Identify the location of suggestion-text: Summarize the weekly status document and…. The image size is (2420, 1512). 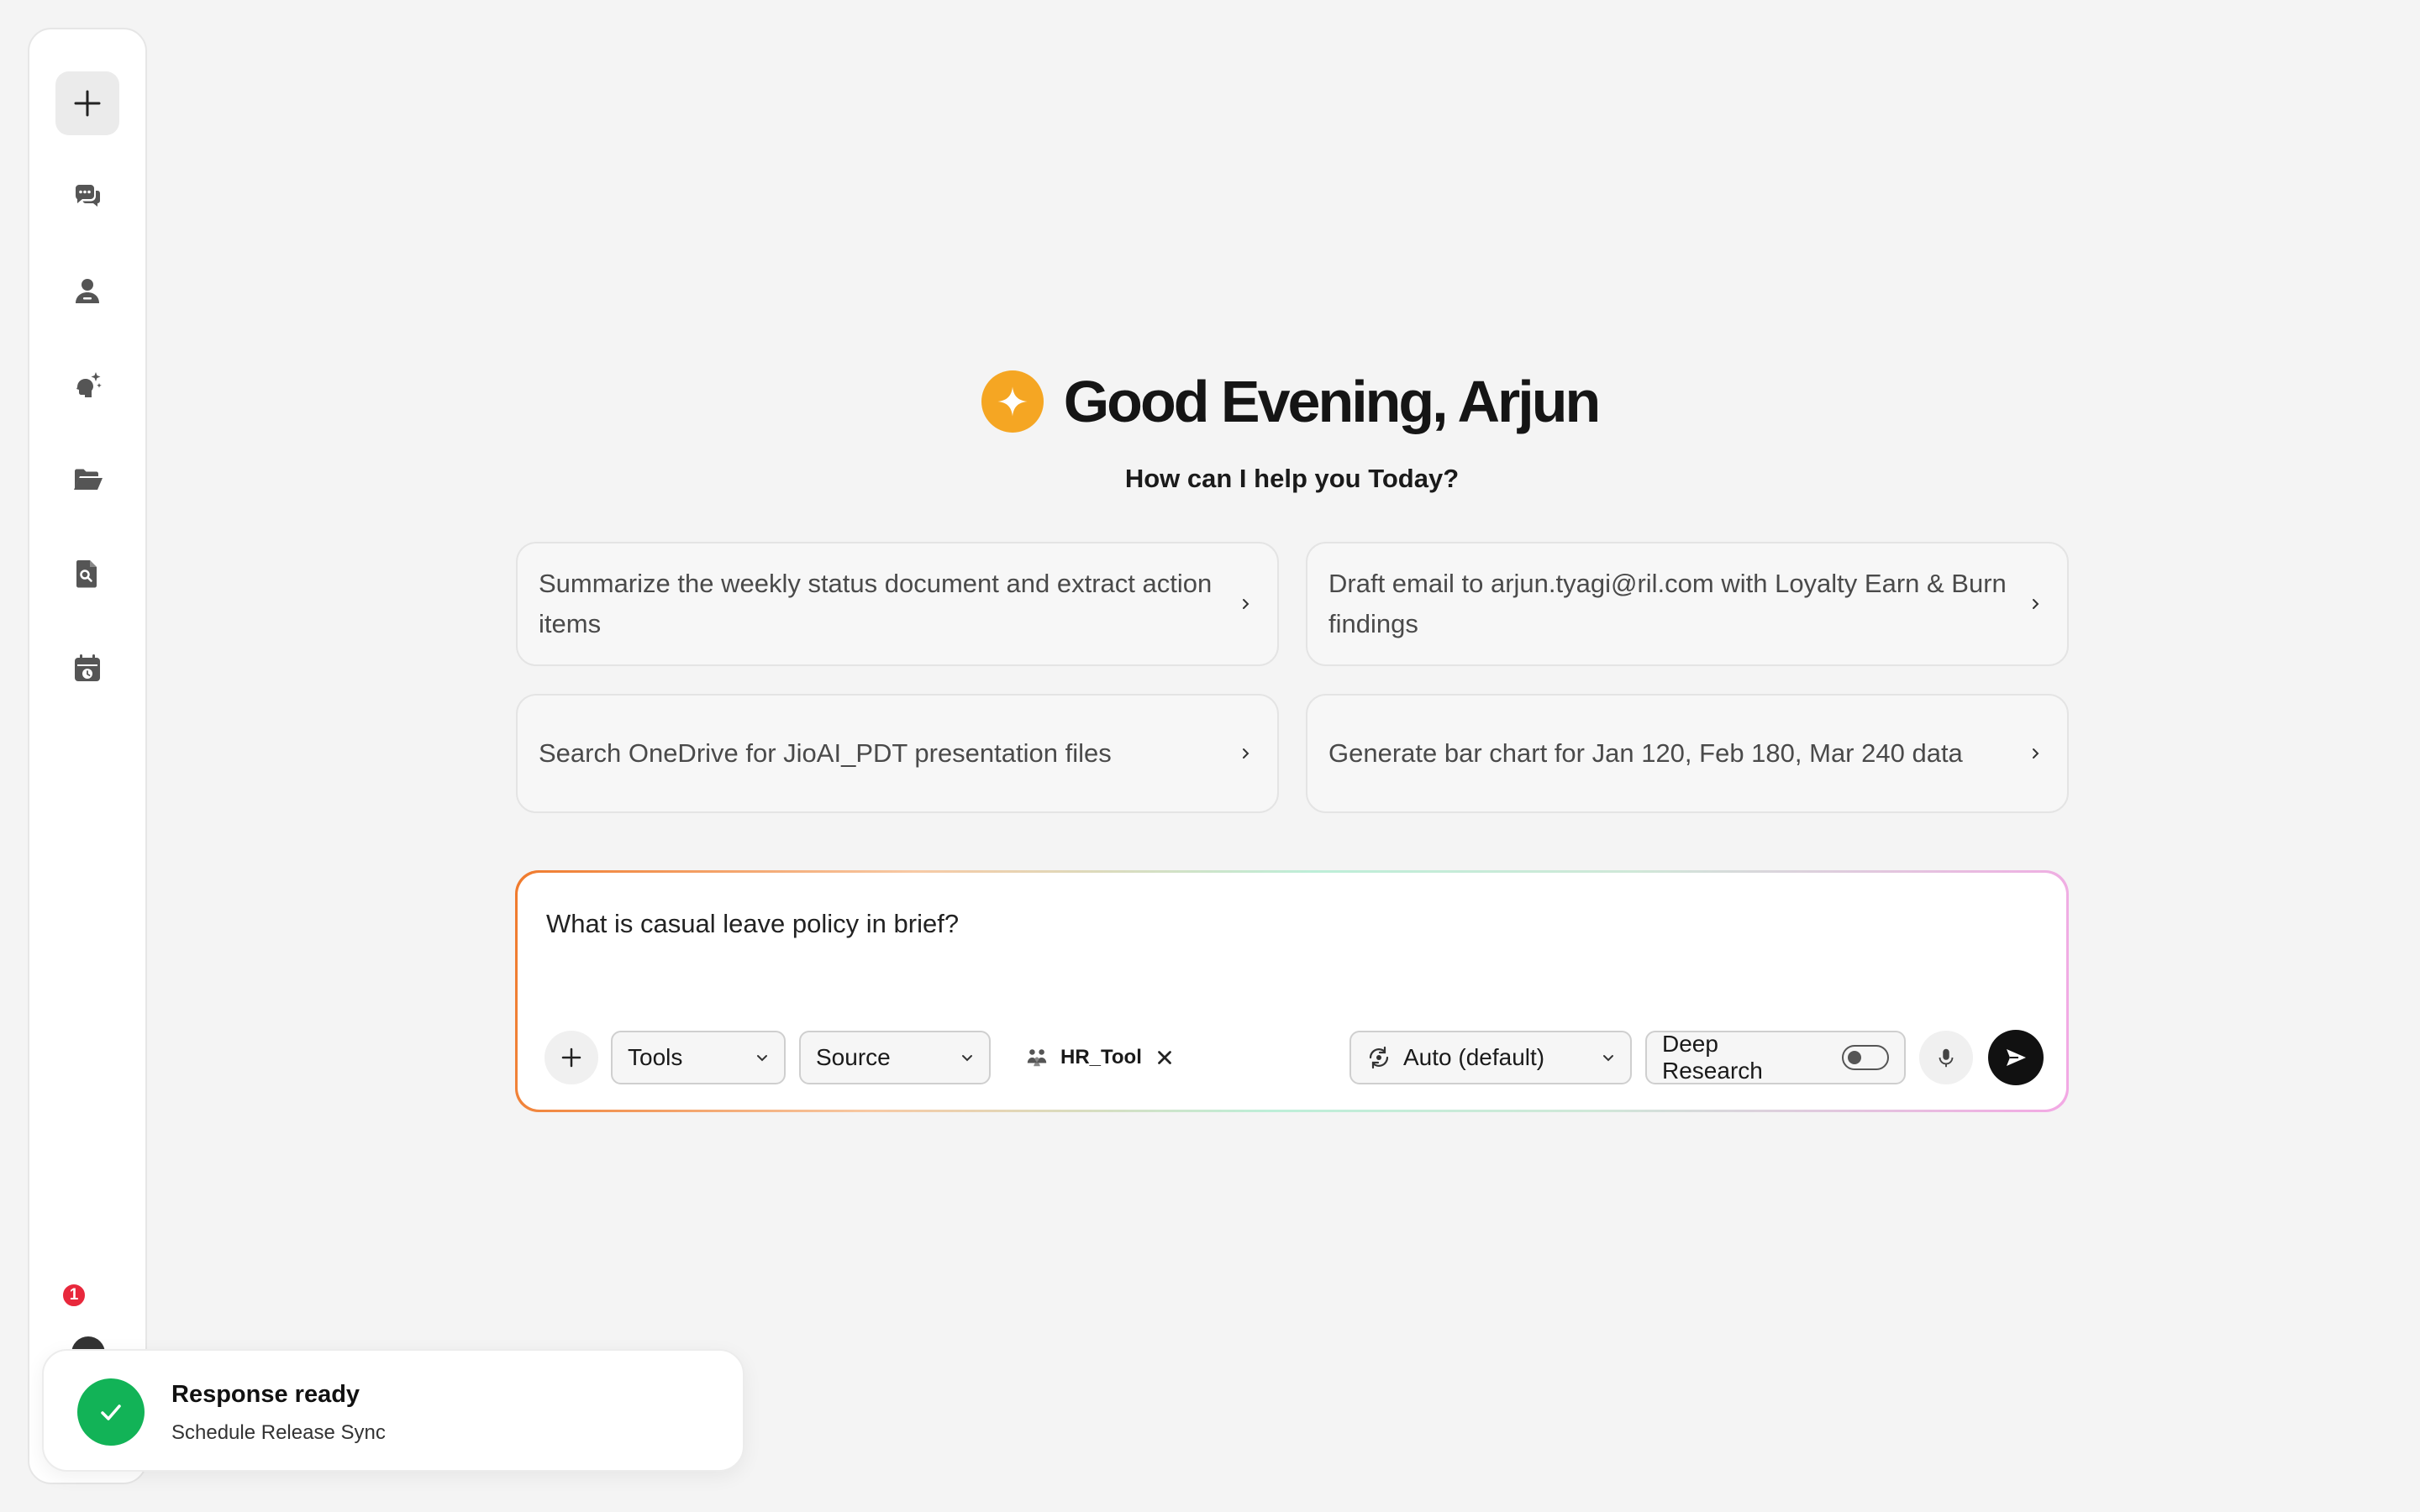
(876, 603).